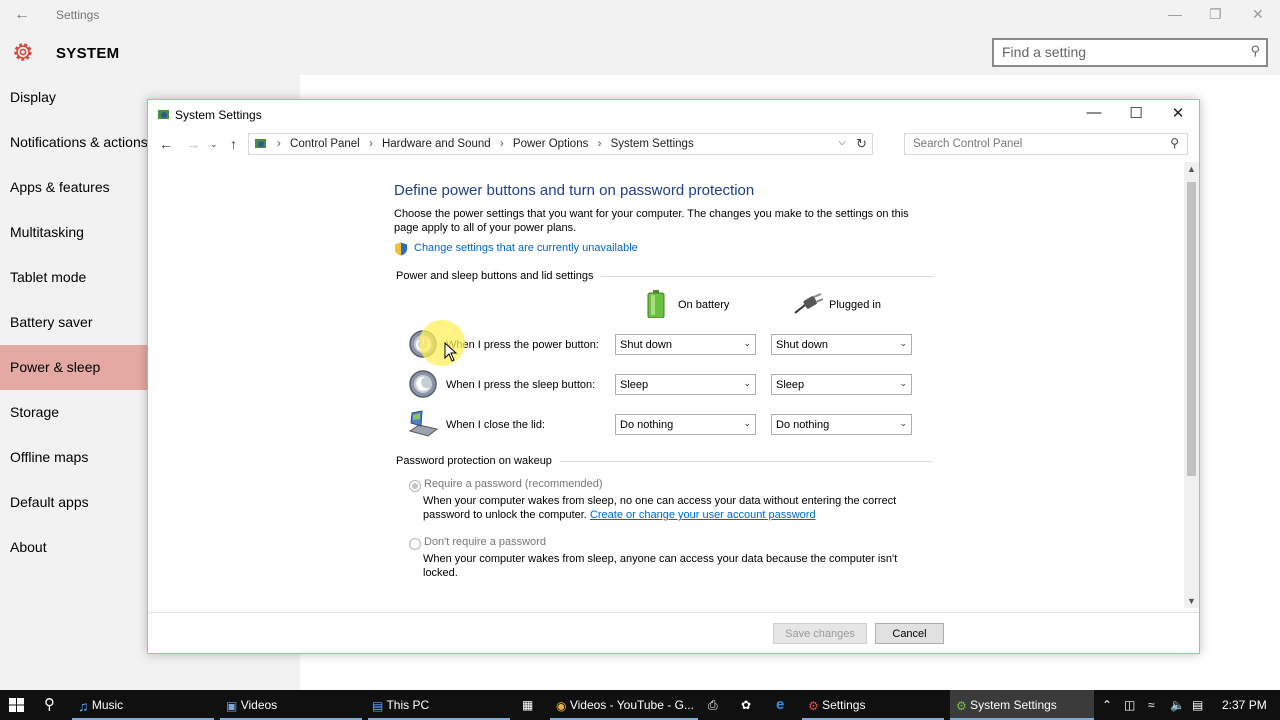  I want to click on footer-divider, so click(673, 612).